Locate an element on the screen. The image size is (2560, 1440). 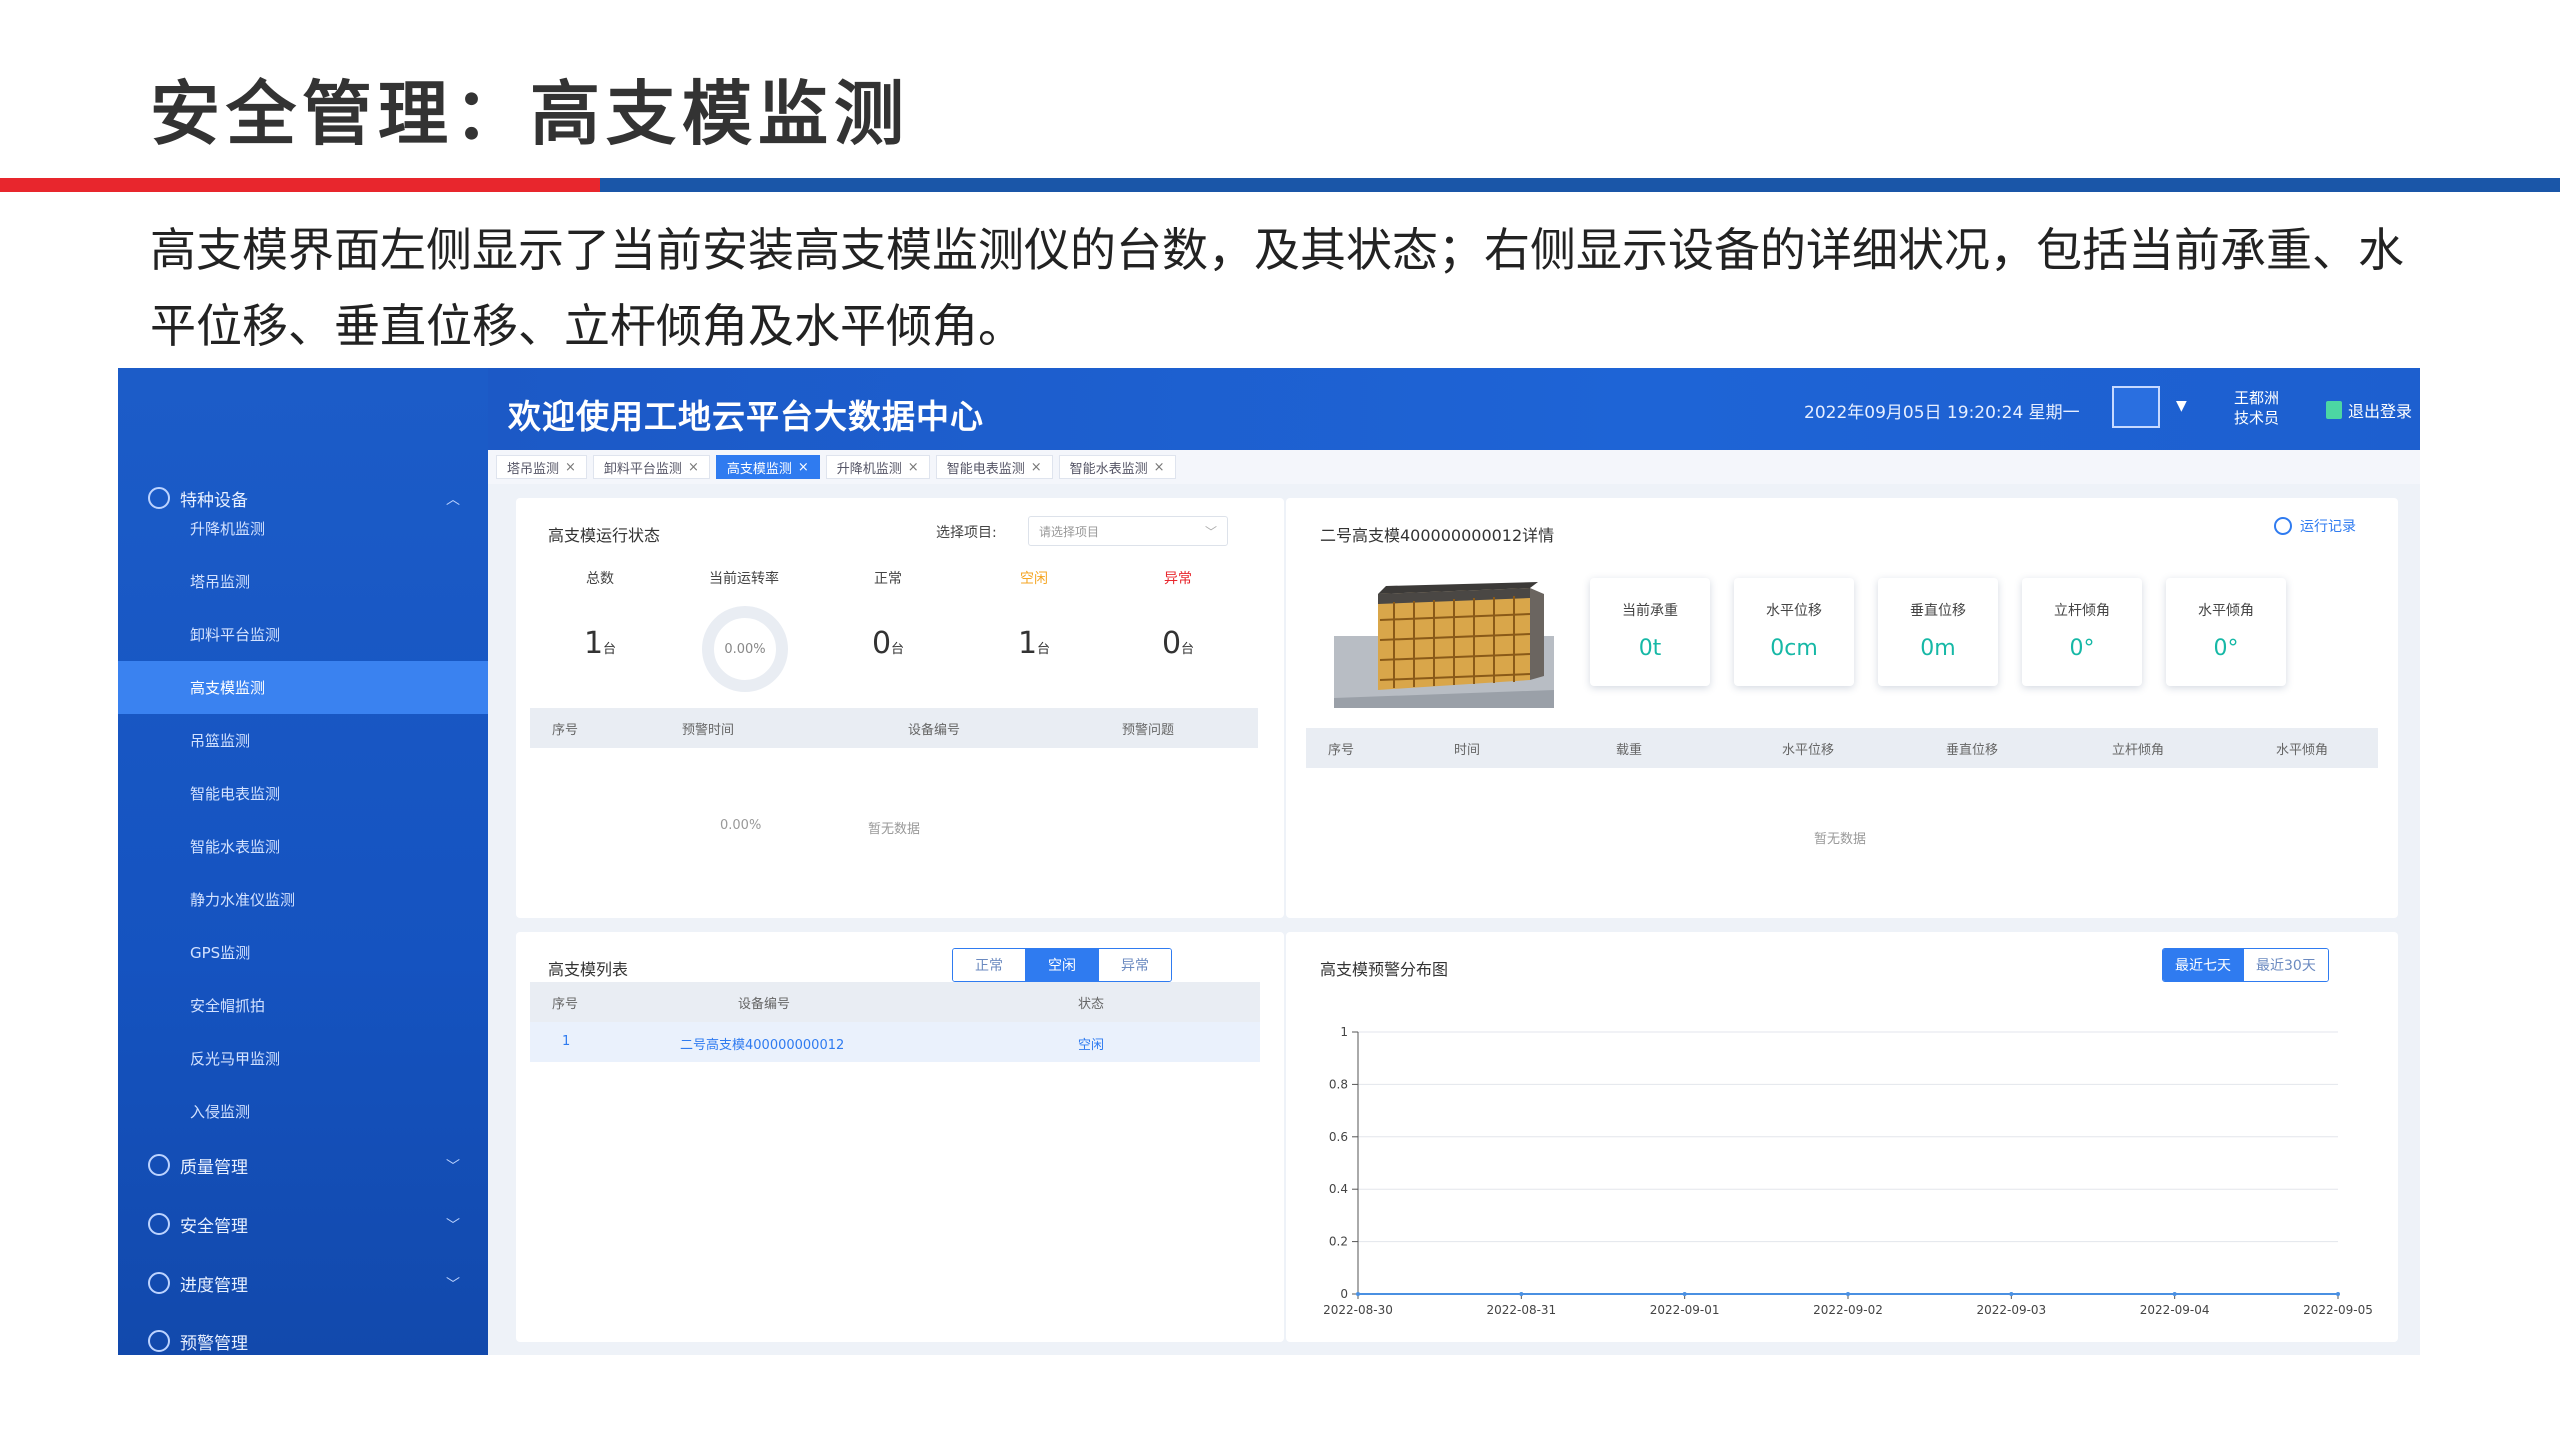
logout-button: 退出登录 is located at coordinates (2369, 410).